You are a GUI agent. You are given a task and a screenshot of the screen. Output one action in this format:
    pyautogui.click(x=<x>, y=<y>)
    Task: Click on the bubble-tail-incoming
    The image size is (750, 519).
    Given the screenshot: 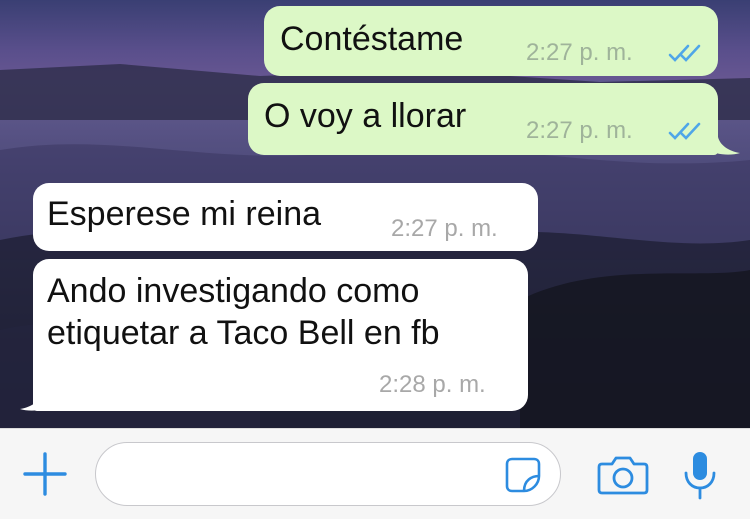 What is the action you would take?
    pyautogui.click(x=37, y=402)
    